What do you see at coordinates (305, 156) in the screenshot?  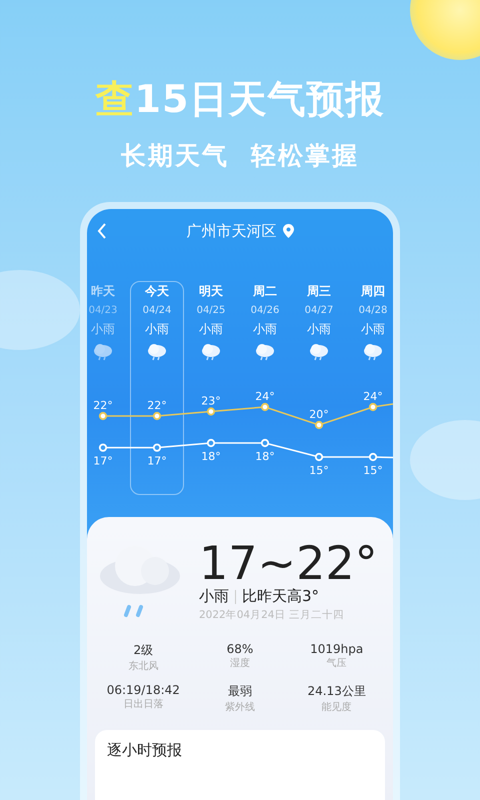 I see `subtitle: 轻松掌握` at bounding box center [305, 156].